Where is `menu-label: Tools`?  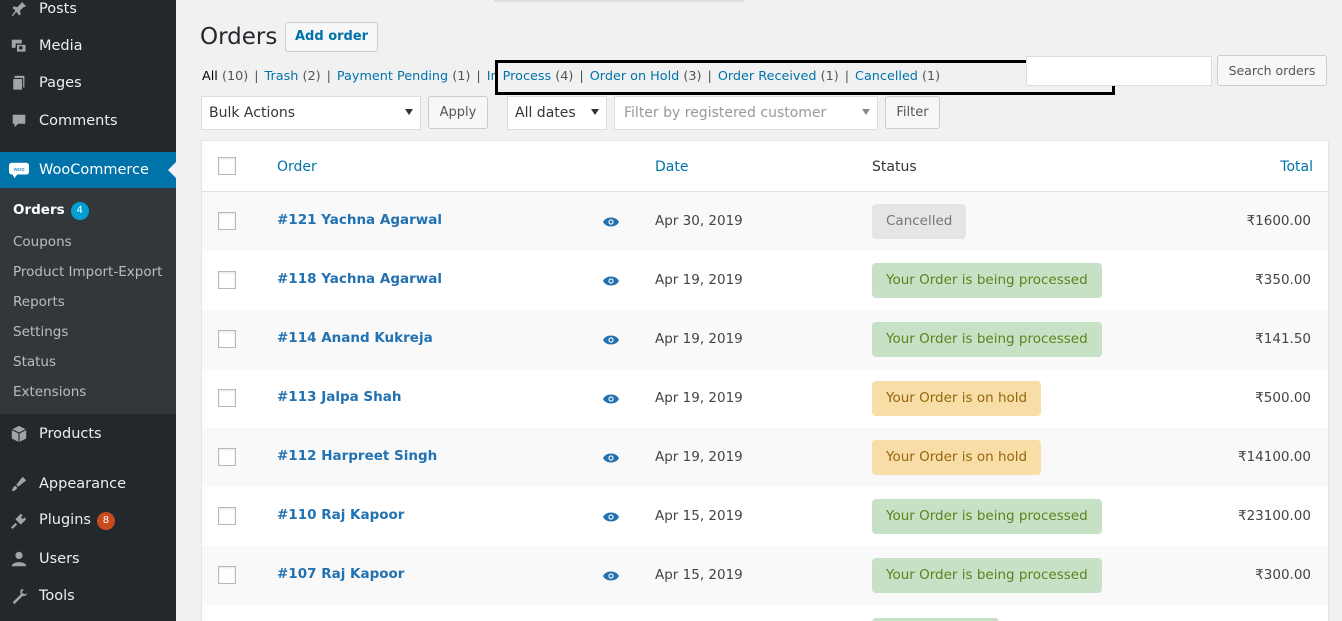
menu-label: Tools is located at coordinates (57, 596).